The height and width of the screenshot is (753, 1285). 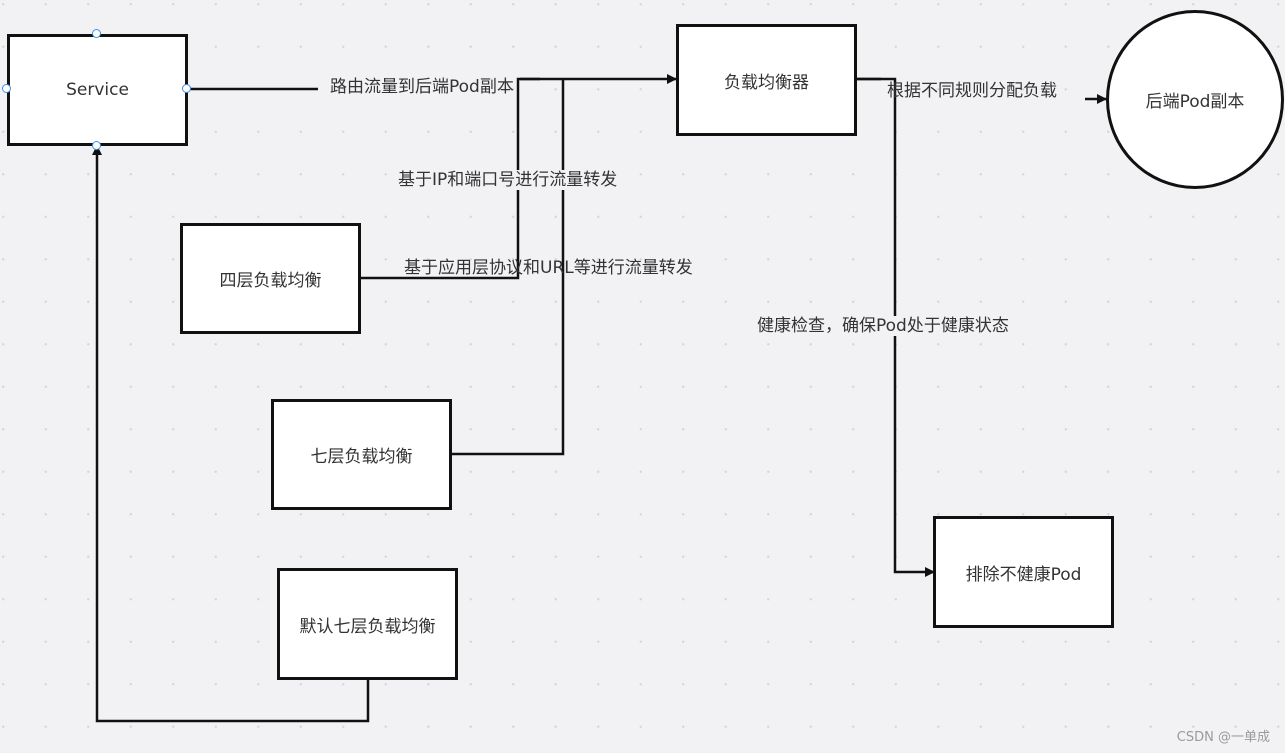 I want to click on edge-label-lb-to-pods: 根据不同规则分配负载, so click(x=972, y=91).